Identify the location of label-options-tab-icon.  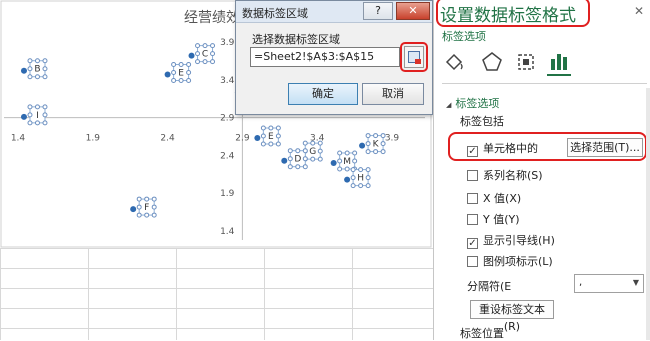
(559, 63).